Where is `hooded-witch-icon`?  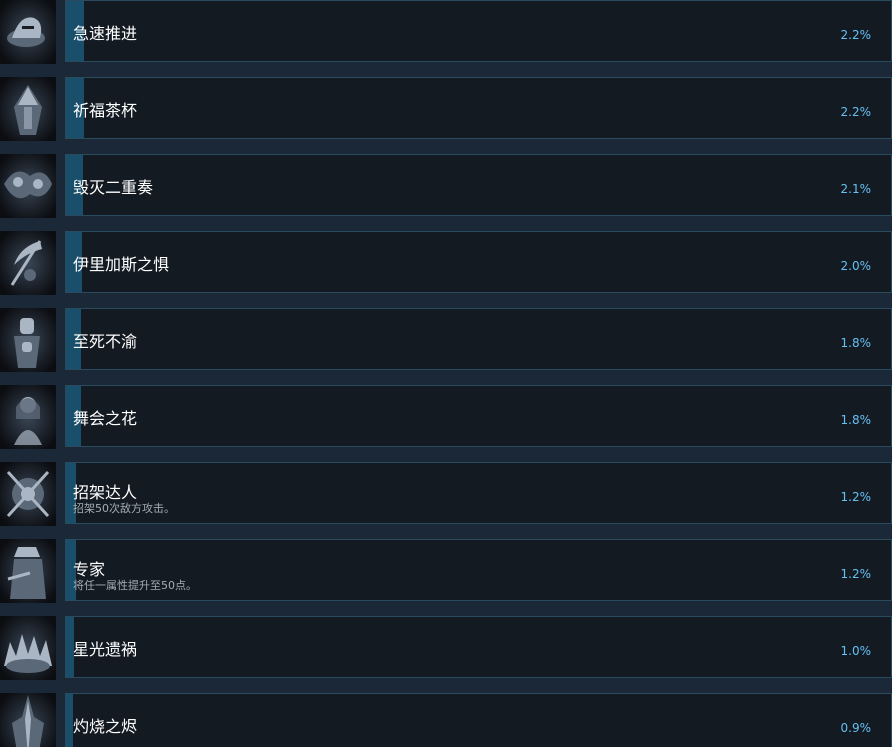 hooded-witch-icon is located at coordinates (28, 109).